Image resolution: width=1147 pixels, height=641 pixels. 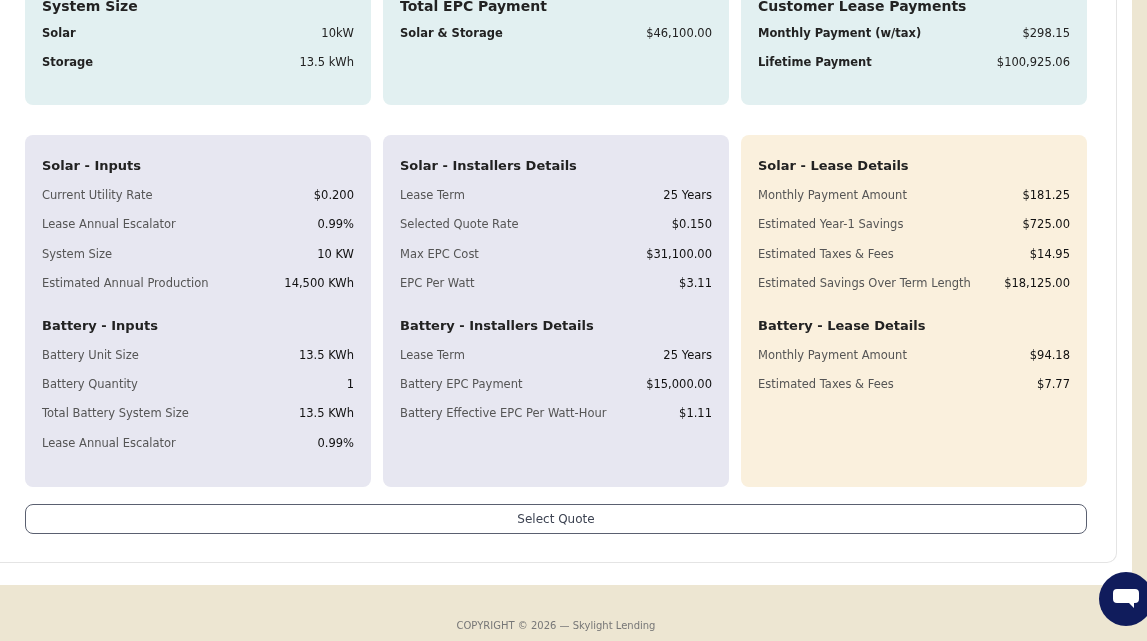 I want to click on row-value: $0.200, so click(x=333, y=196).